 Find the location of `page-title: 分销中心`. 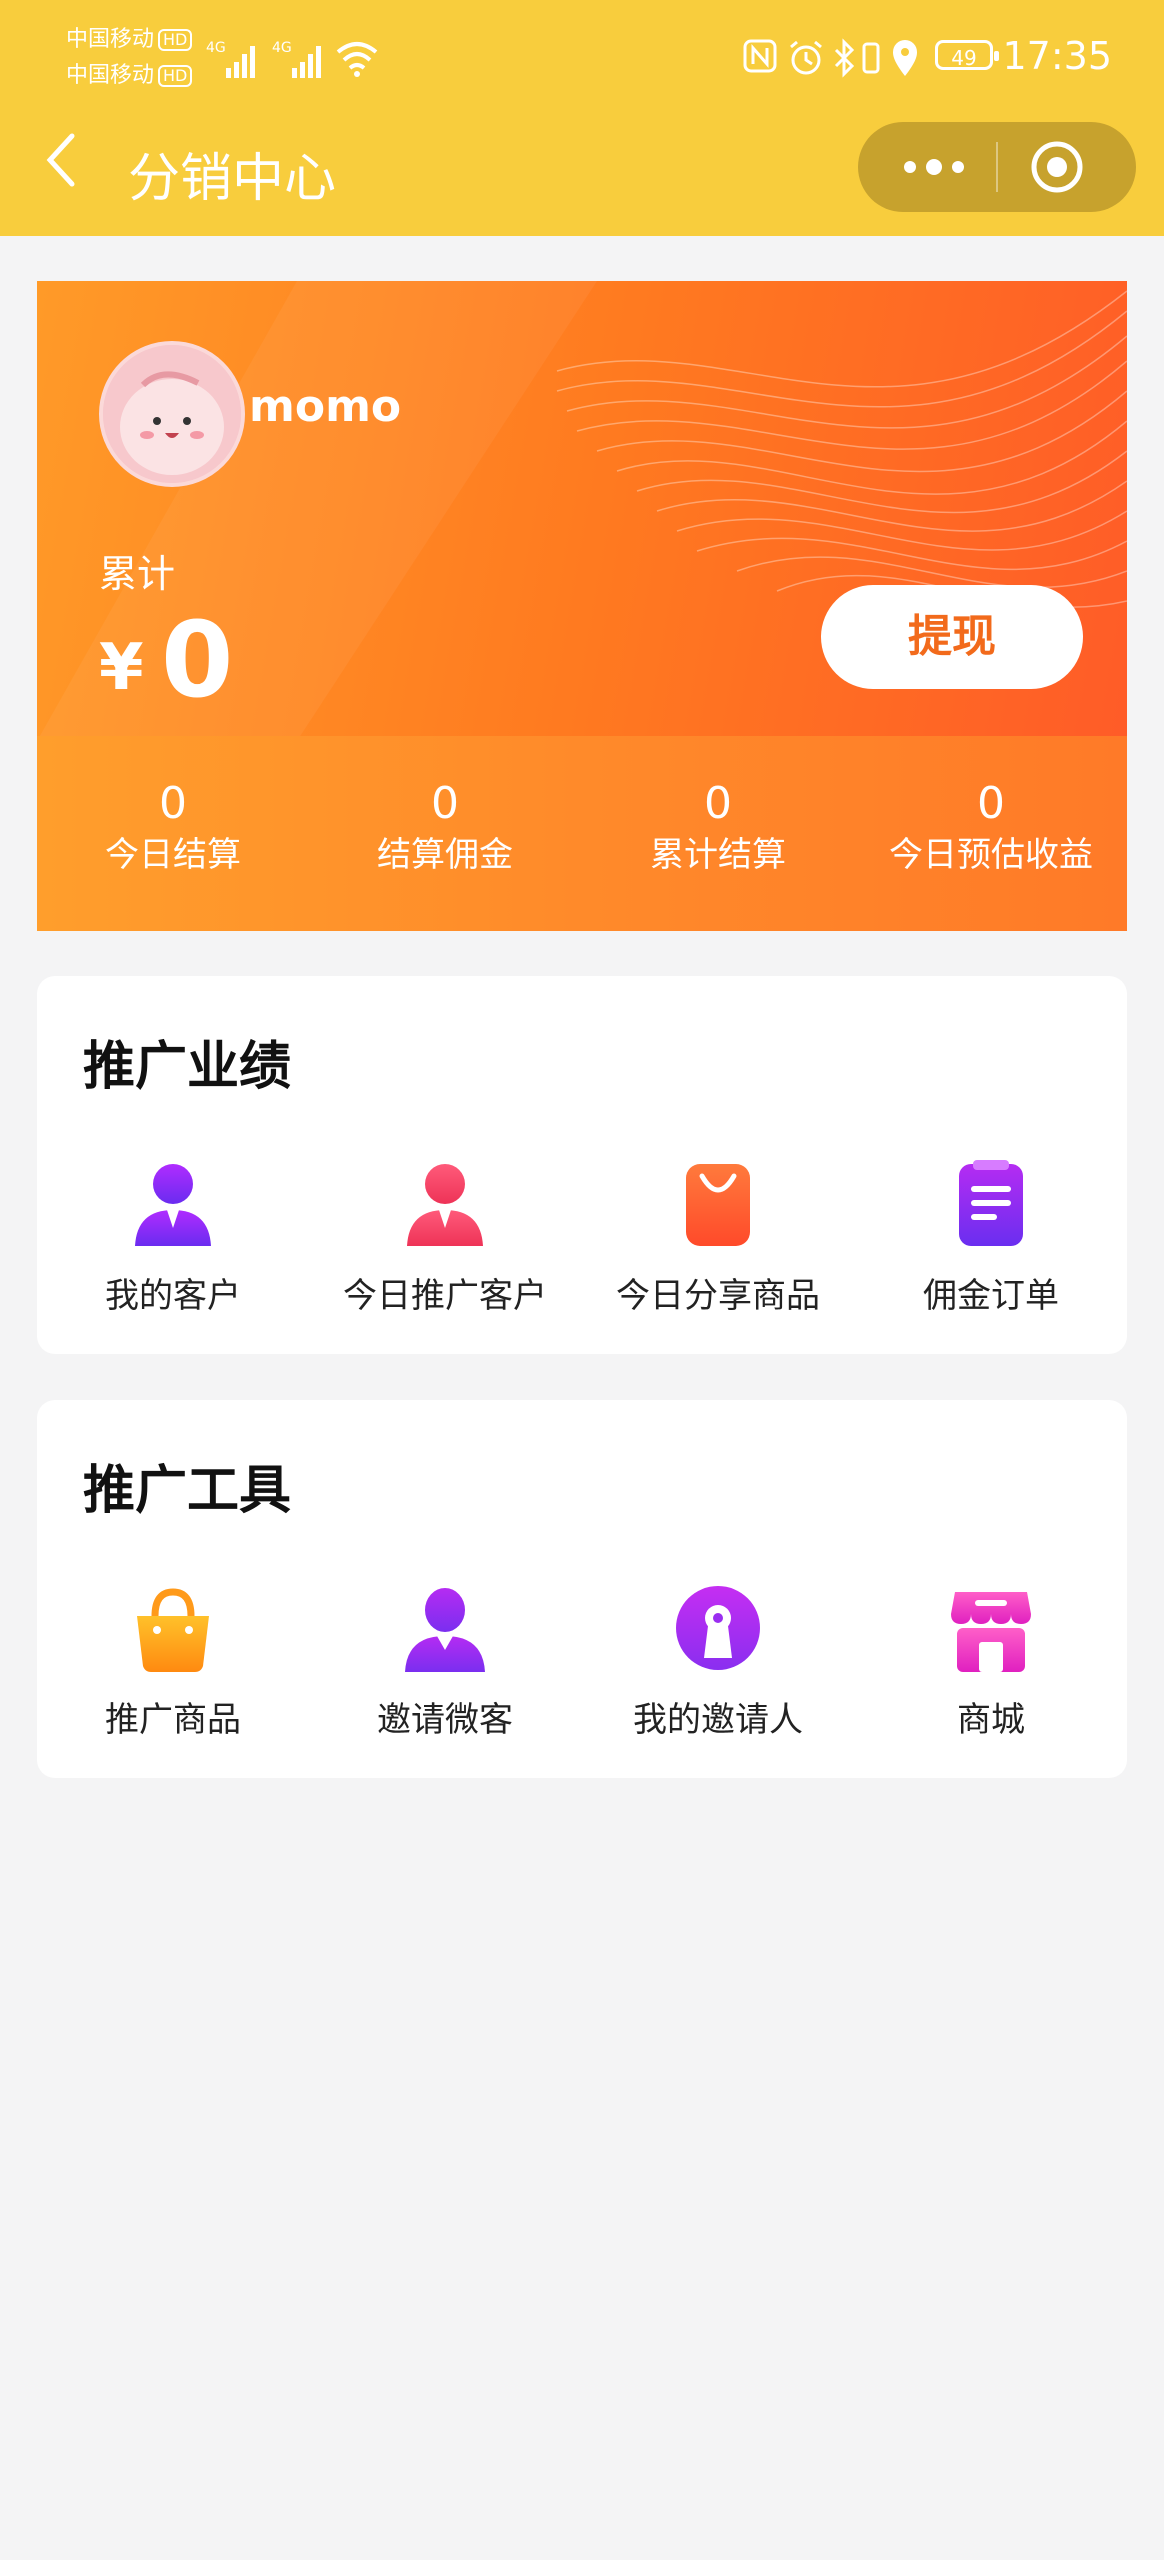

page-title: 分销中心 is located at coordinates (232, 179).